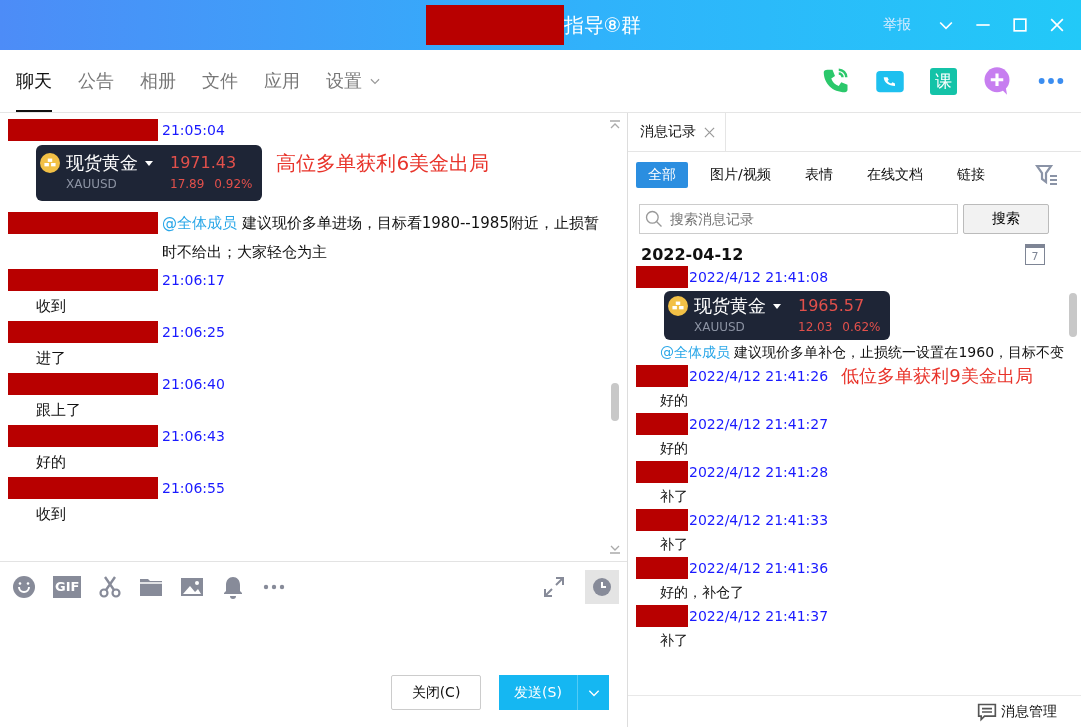  What do you see at coordinates (602, 25) in the screenshot?
I see `window-title: 指导⑧群` at bounding box center [602, 25].